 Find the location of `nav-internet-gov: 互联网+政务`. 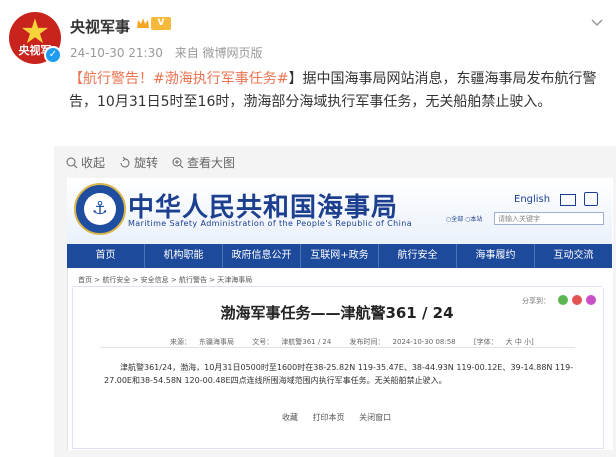

nav-internet-gov: 互联网+政务 is located at coordinates (340, 256).